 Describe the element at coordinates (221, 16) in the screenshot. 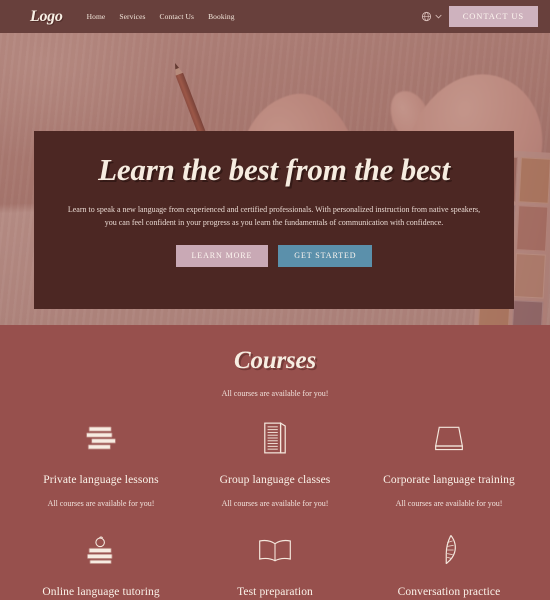

I see `nav-item-booking: Booking` at that location.